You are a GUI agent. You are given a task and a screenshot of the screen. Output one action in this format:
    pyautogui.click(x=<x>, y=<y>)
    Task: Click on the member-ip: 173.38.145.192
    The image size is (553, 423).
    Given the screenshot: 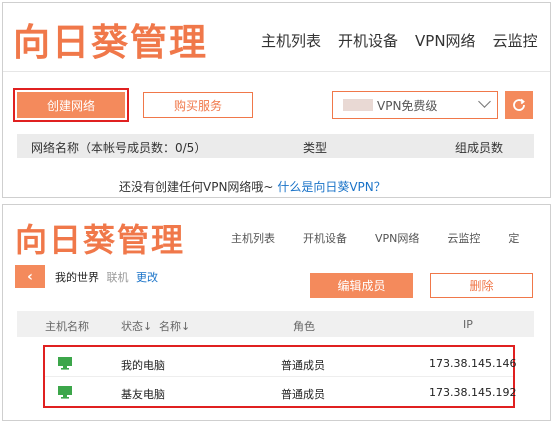 What is the action you would take?
    pyautogui.click(x=473, y=392)
    